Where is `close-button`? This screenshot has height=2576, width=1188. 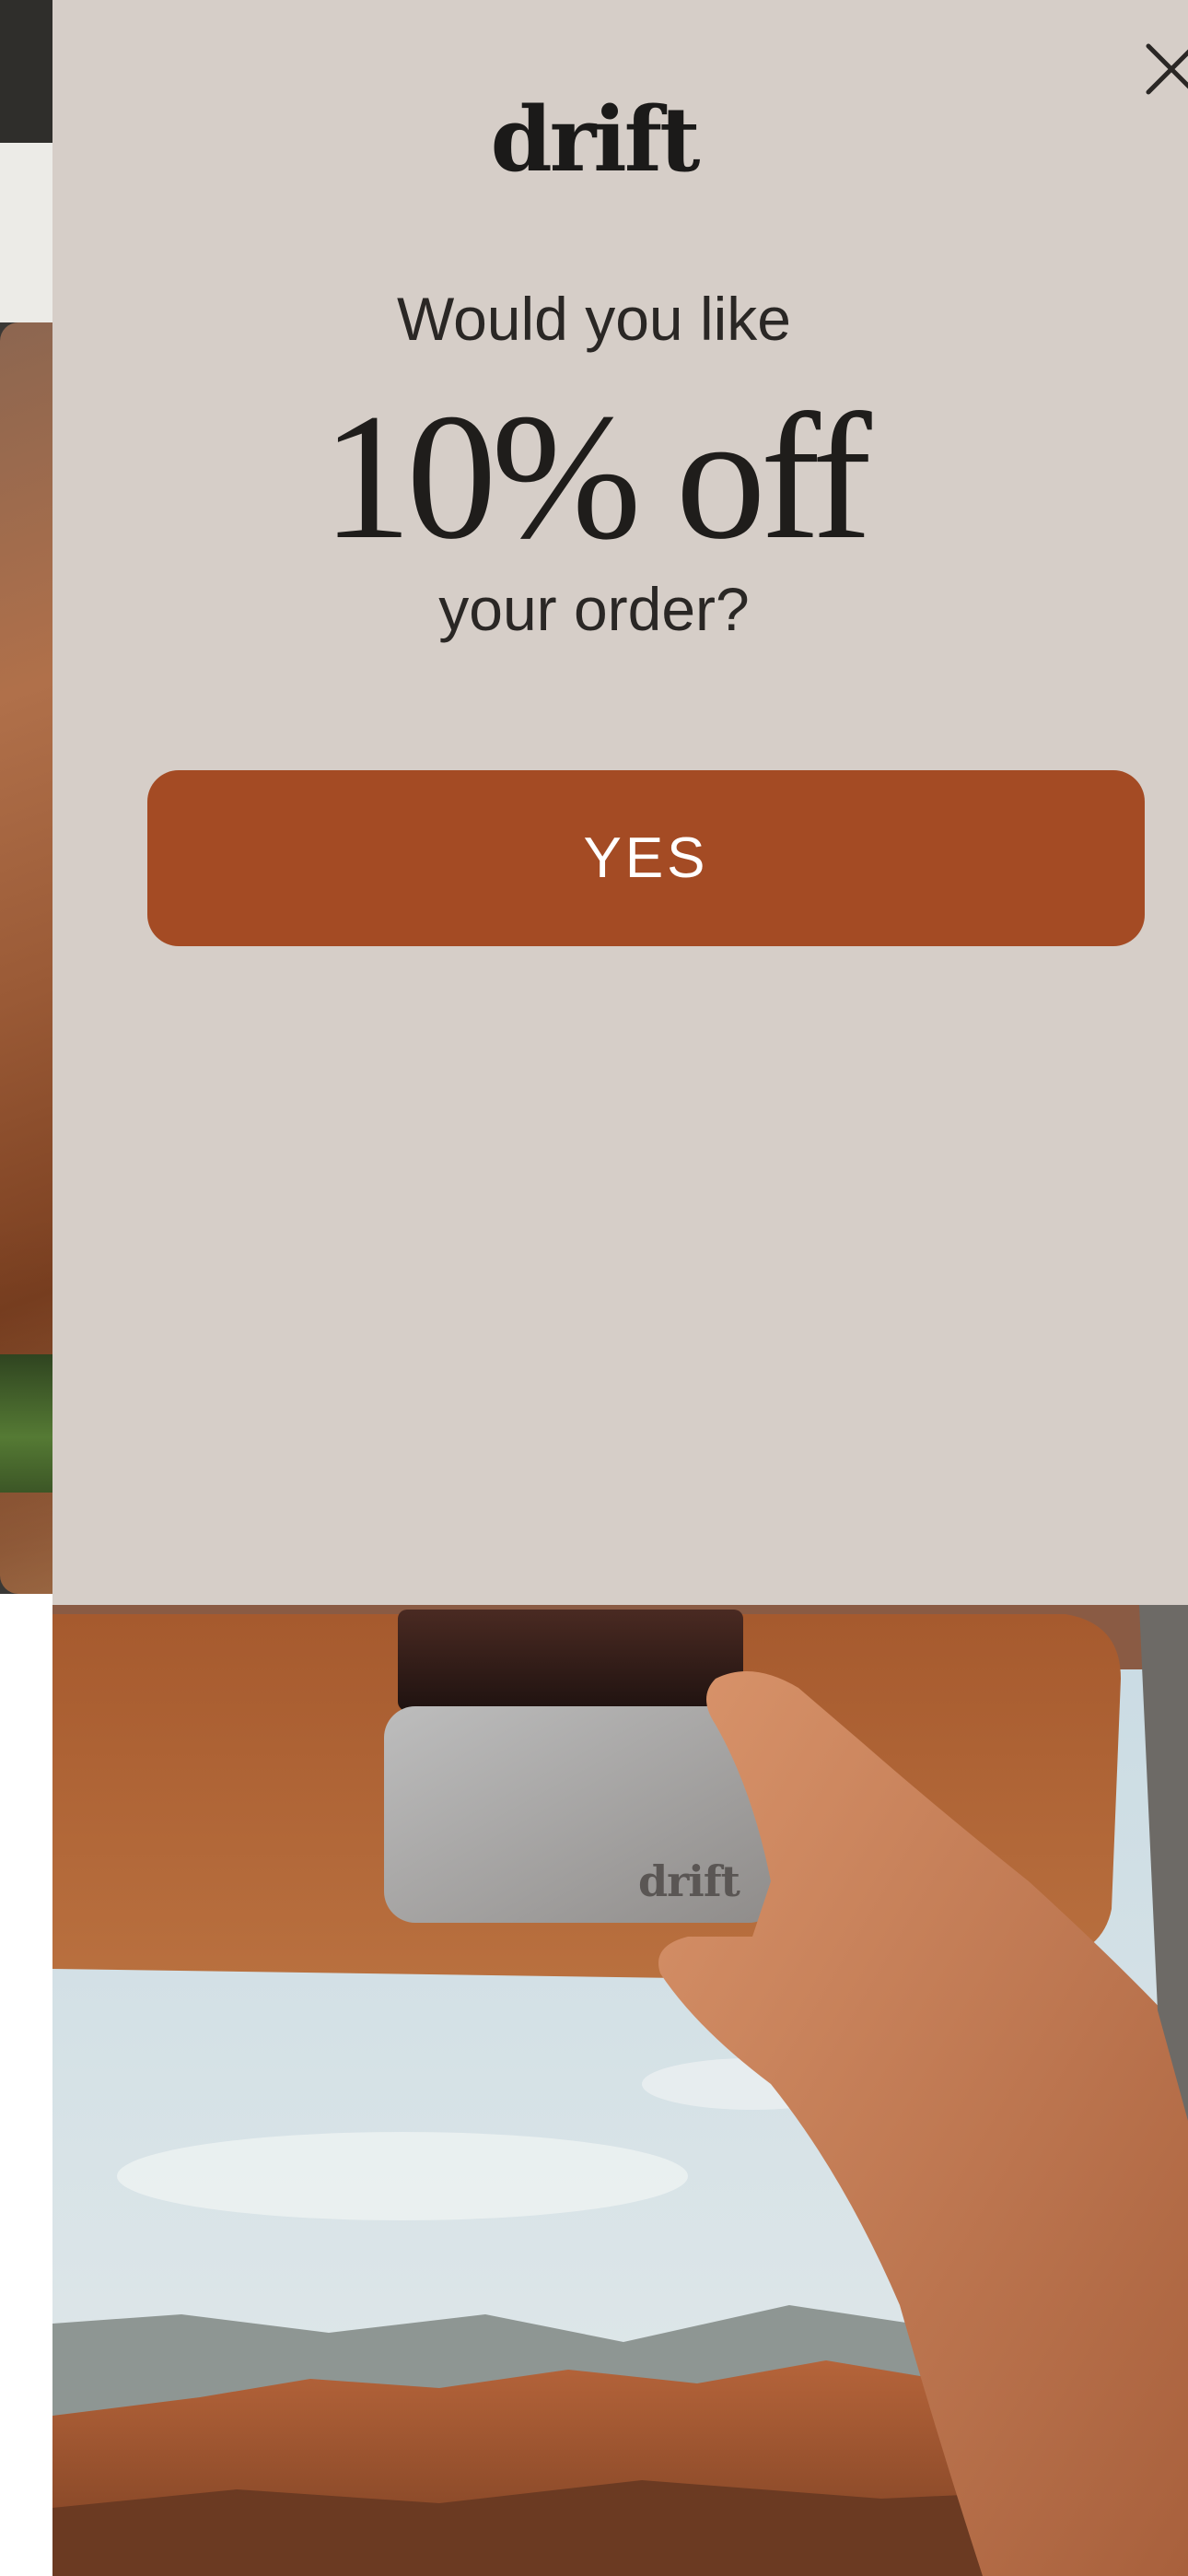
close-button is located at coordinates (1163, 69).